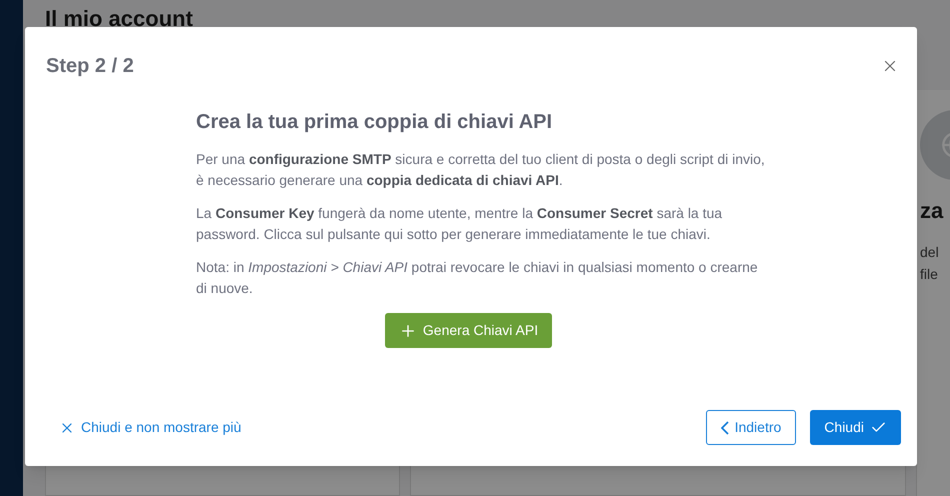 Image resolution: width=950 pixels, height=496 pixels. What do you see at coordinates (150, 427) in the screenshot?
I see `dismiss-link: Chiudi e non mostrare più` at bounding box center [150, 427].